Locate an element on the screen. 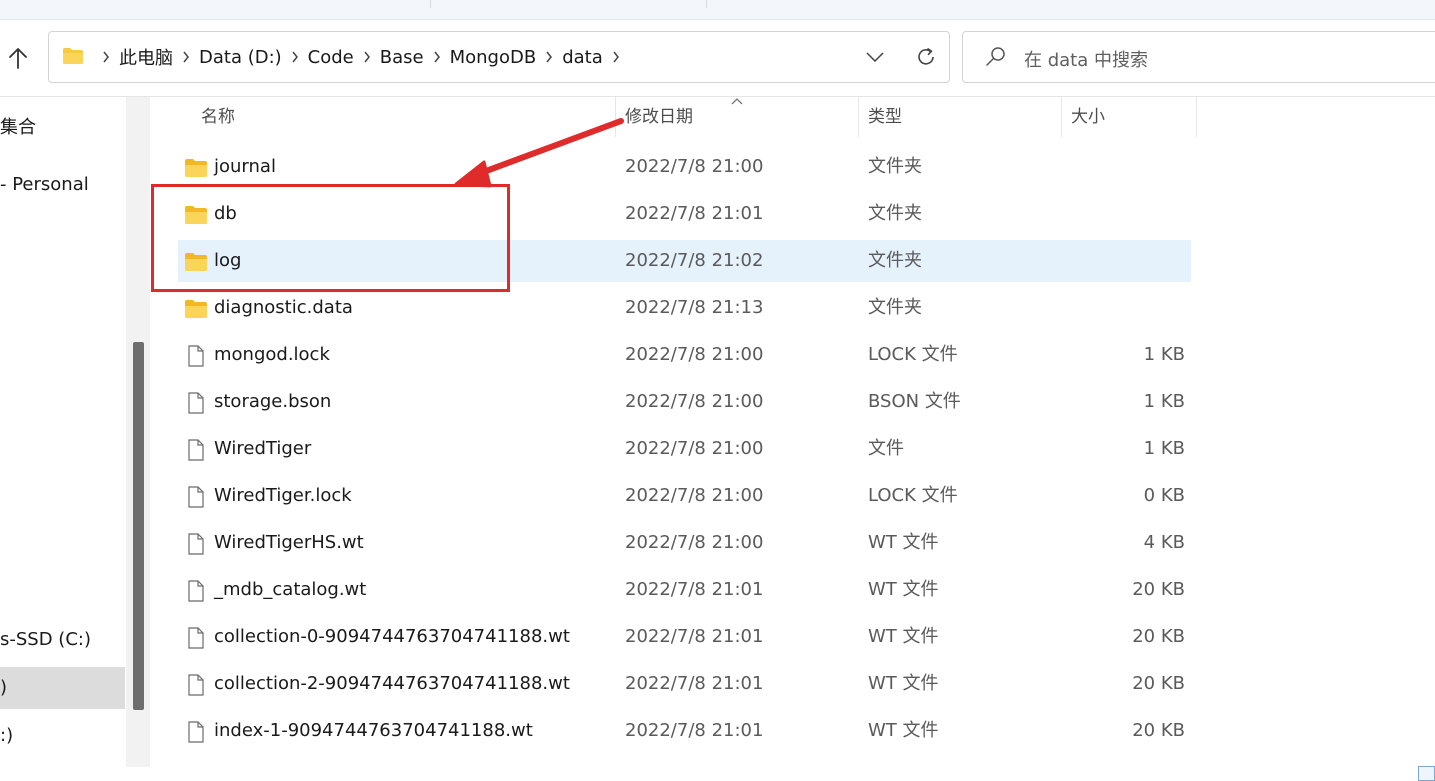  address-bar: 此电脑 Data (D:) Code Base MongoDB data is located at coordinates (499, 57).